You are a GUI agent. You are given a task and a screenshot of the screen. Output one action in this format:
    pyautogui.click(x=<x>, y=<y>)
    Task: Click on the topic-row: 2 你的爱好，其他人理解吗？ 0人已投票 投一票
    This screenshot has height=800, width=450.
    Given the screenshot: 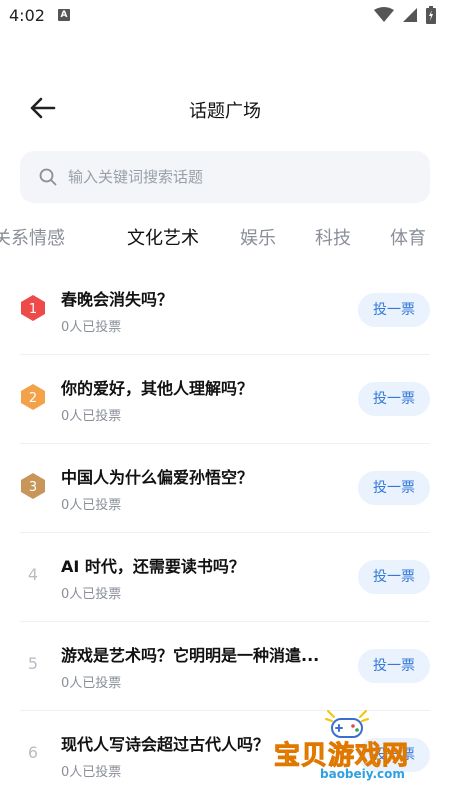 What is the action you would take?
    pyautogui.click(x=225, y=399)
    